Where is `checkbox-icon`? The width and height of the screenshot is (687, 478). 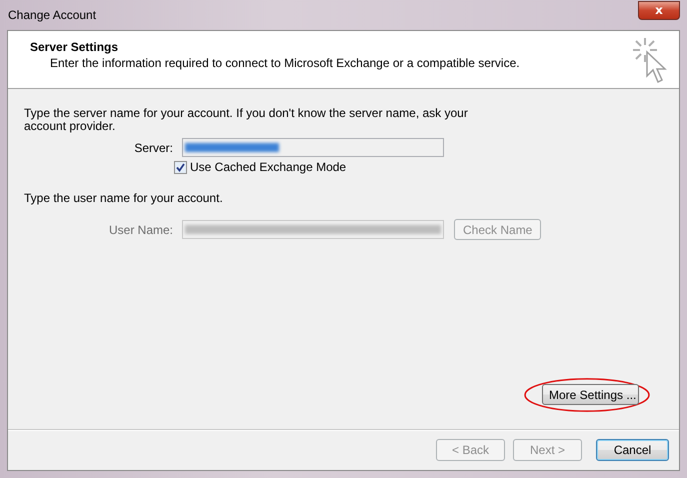
checkbox-icon is located at coordinates (180, 167).